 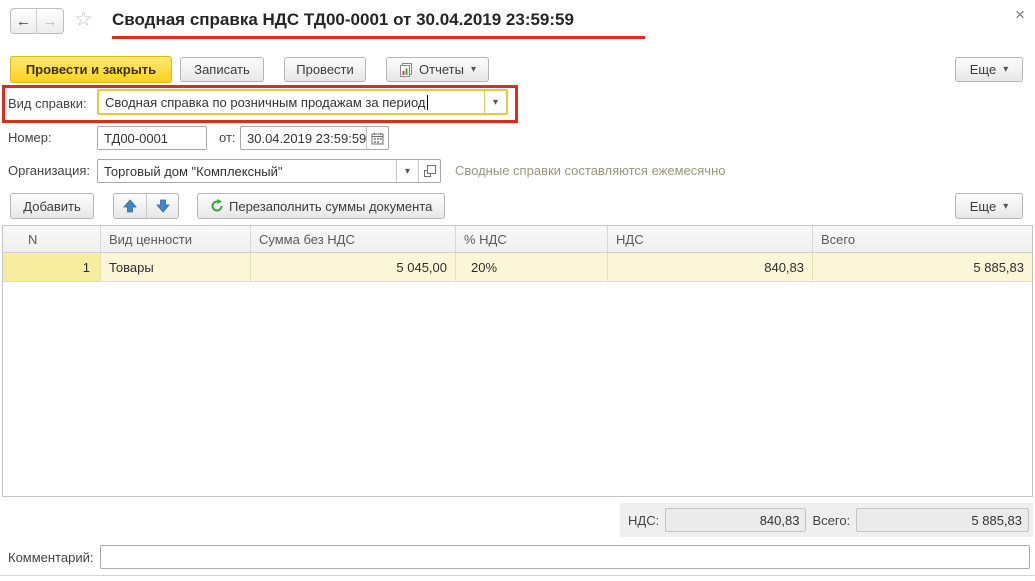 I want to click on reports-button: Отчеты ▾, so click(x=437, y=69).